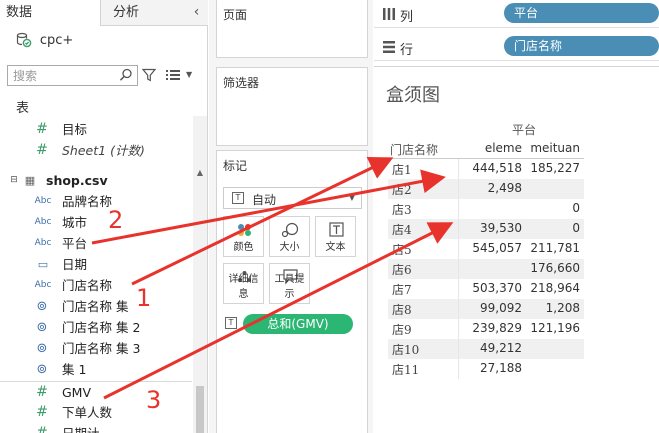  Describe the element at coordinates (414, 149) in the screenshot. I see `row-header-title: 门店名称` at that location.